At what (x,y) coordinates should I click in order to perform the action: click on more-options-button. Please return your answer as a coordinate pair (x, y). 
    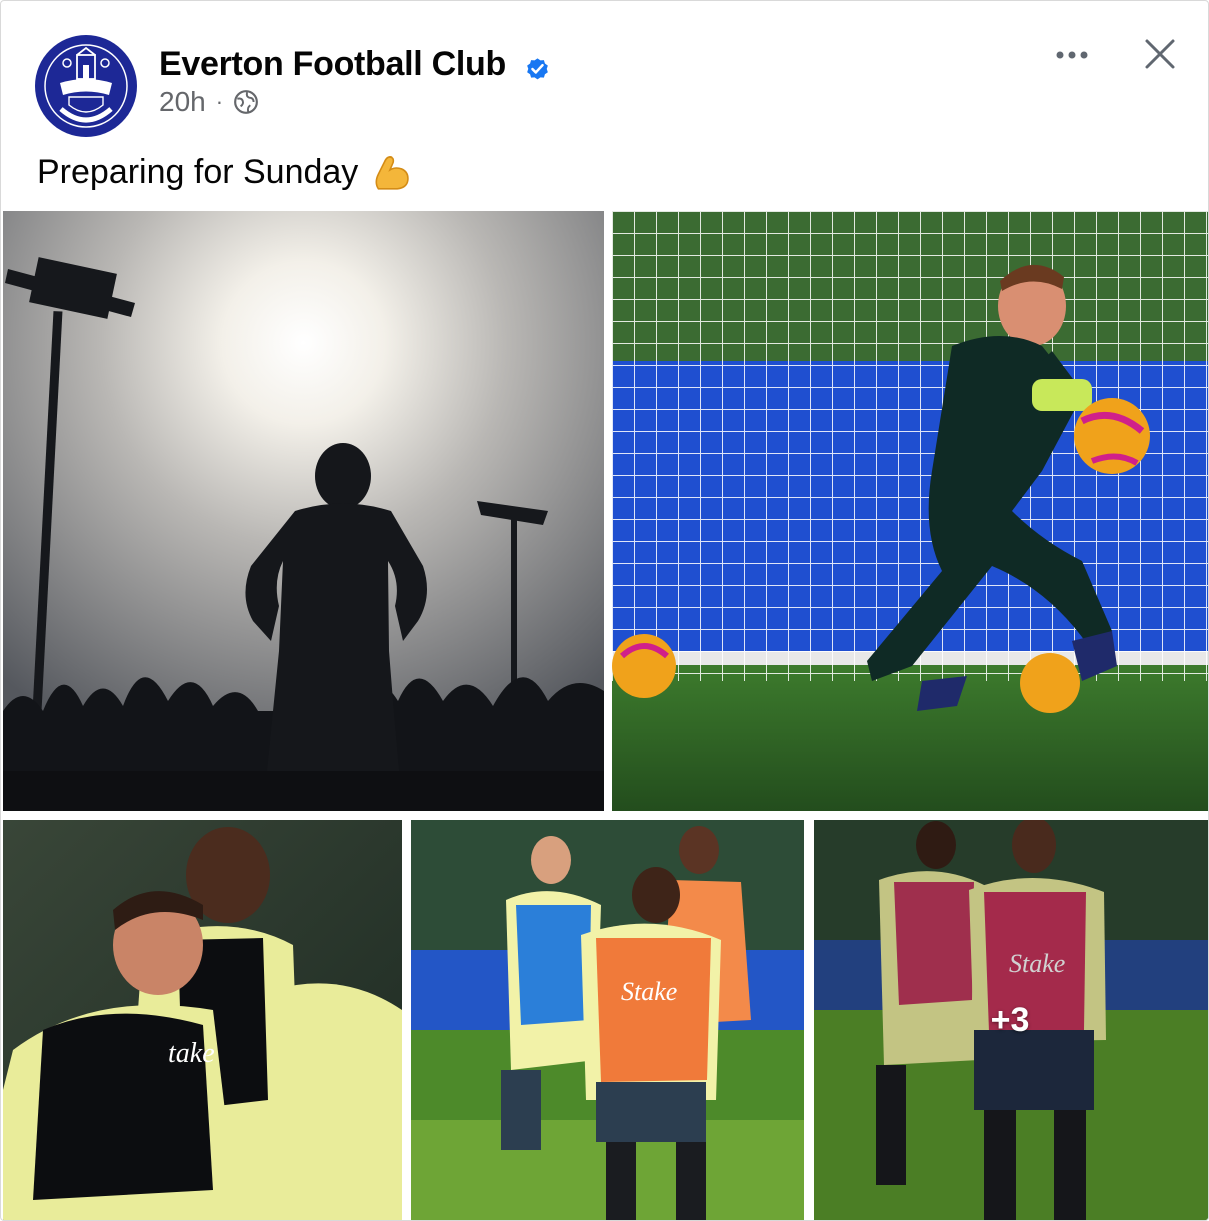
    Looking at the image, I should click on (1072, 55).